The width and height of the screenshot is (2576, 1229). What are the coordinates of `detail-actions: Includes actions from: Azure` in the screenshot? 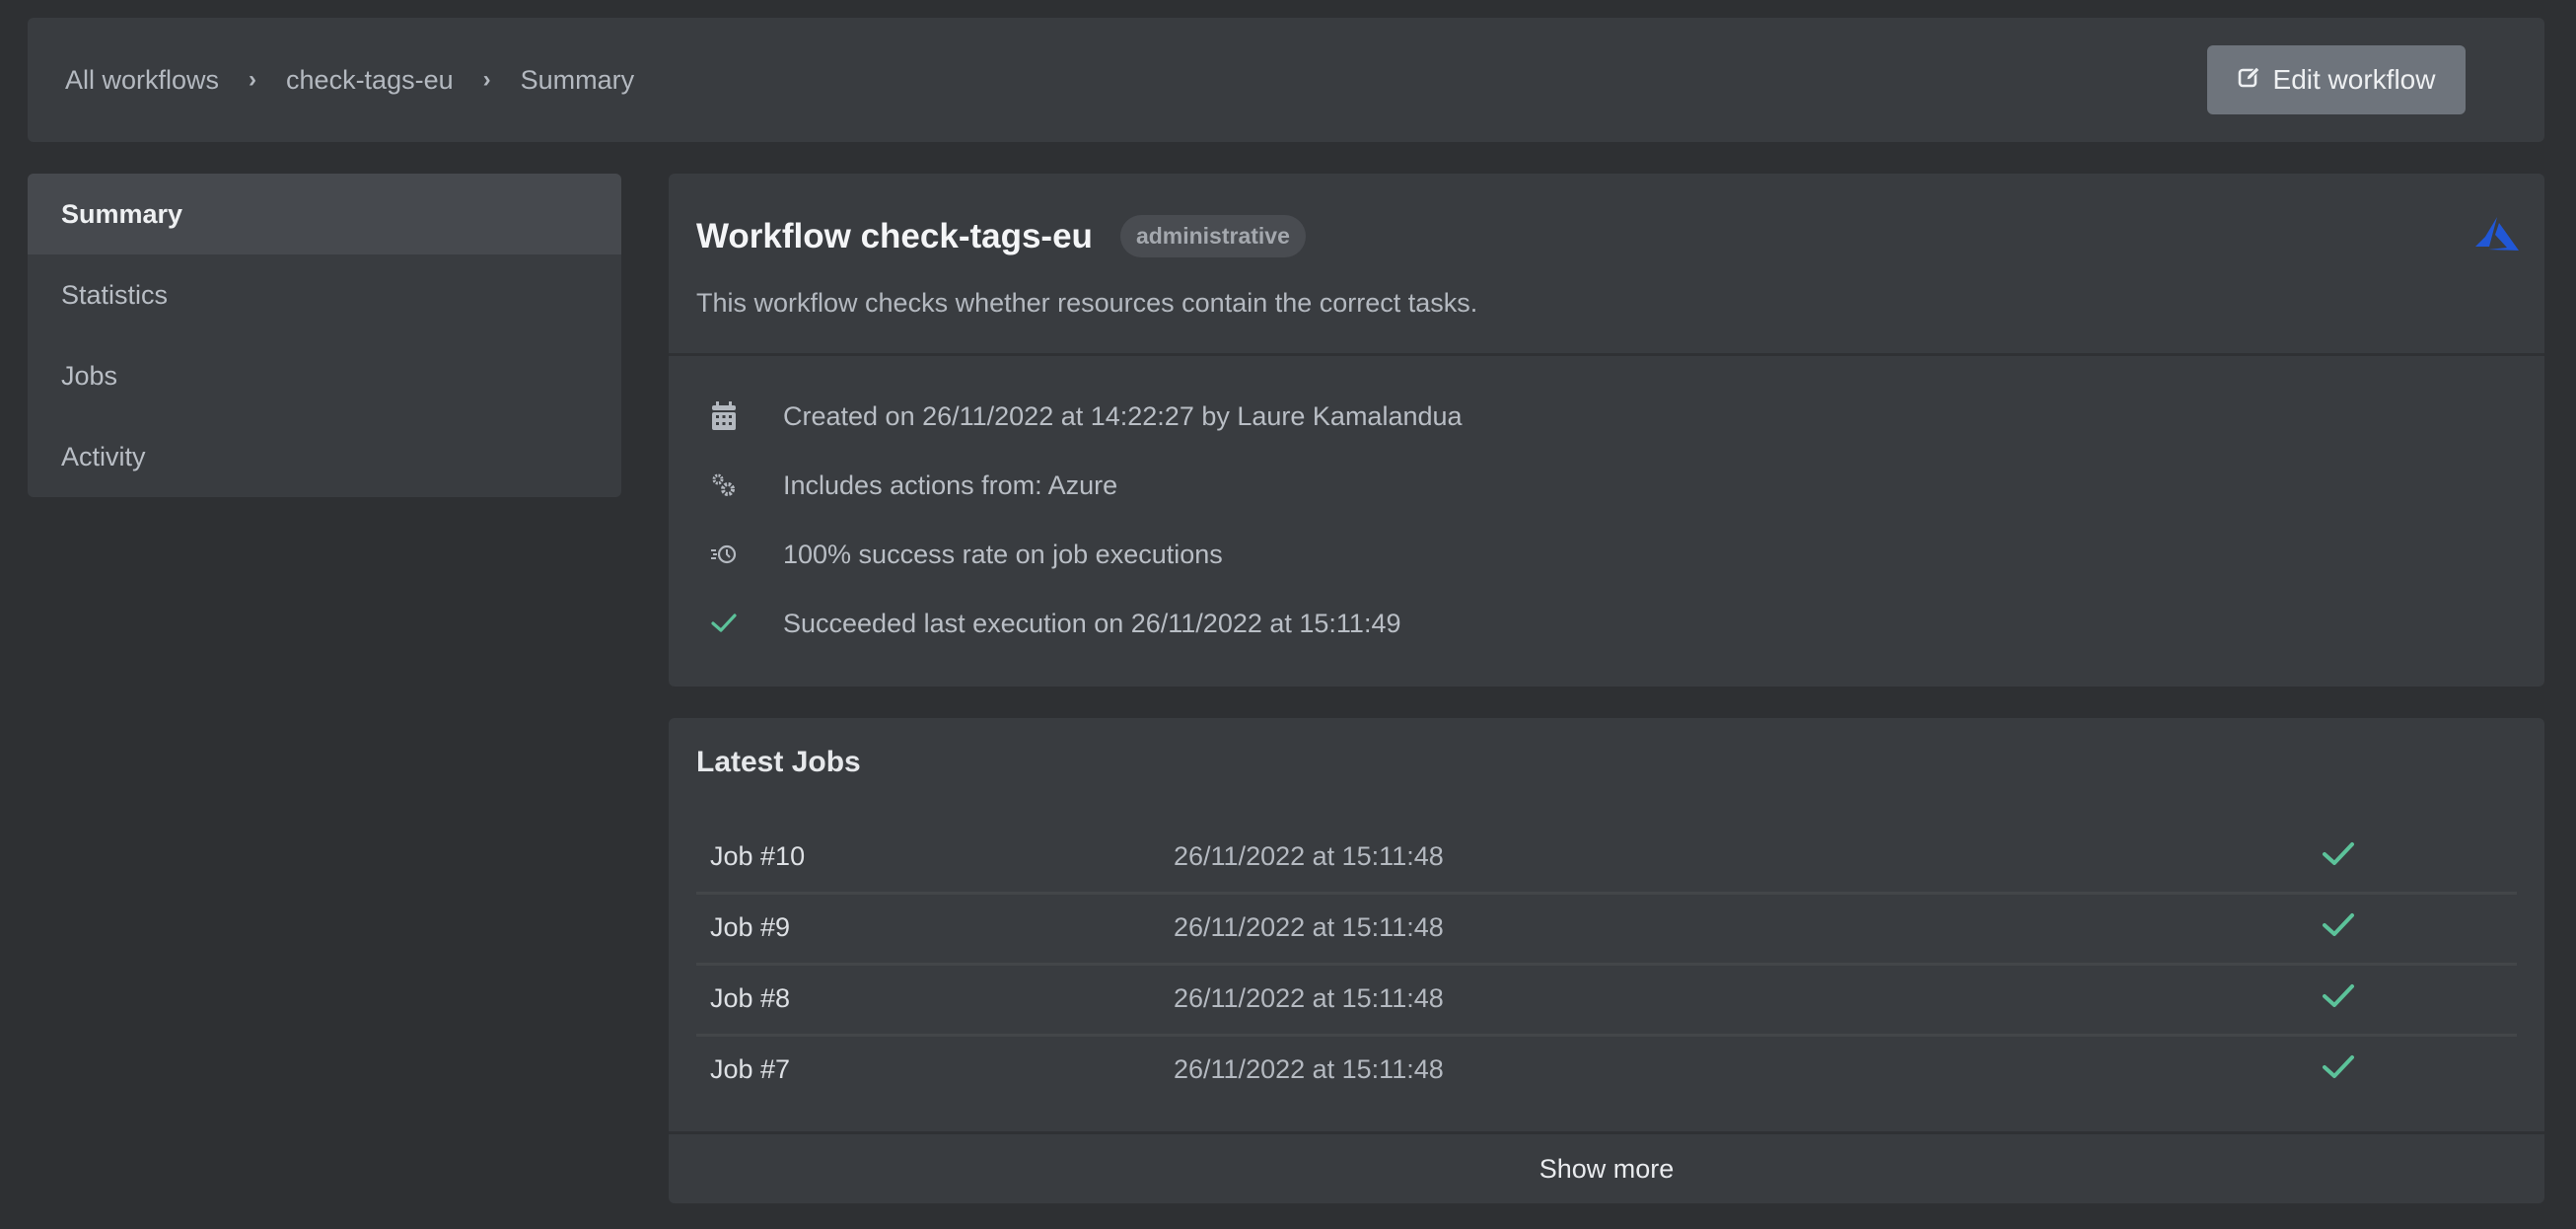 It's located at (893, 485).